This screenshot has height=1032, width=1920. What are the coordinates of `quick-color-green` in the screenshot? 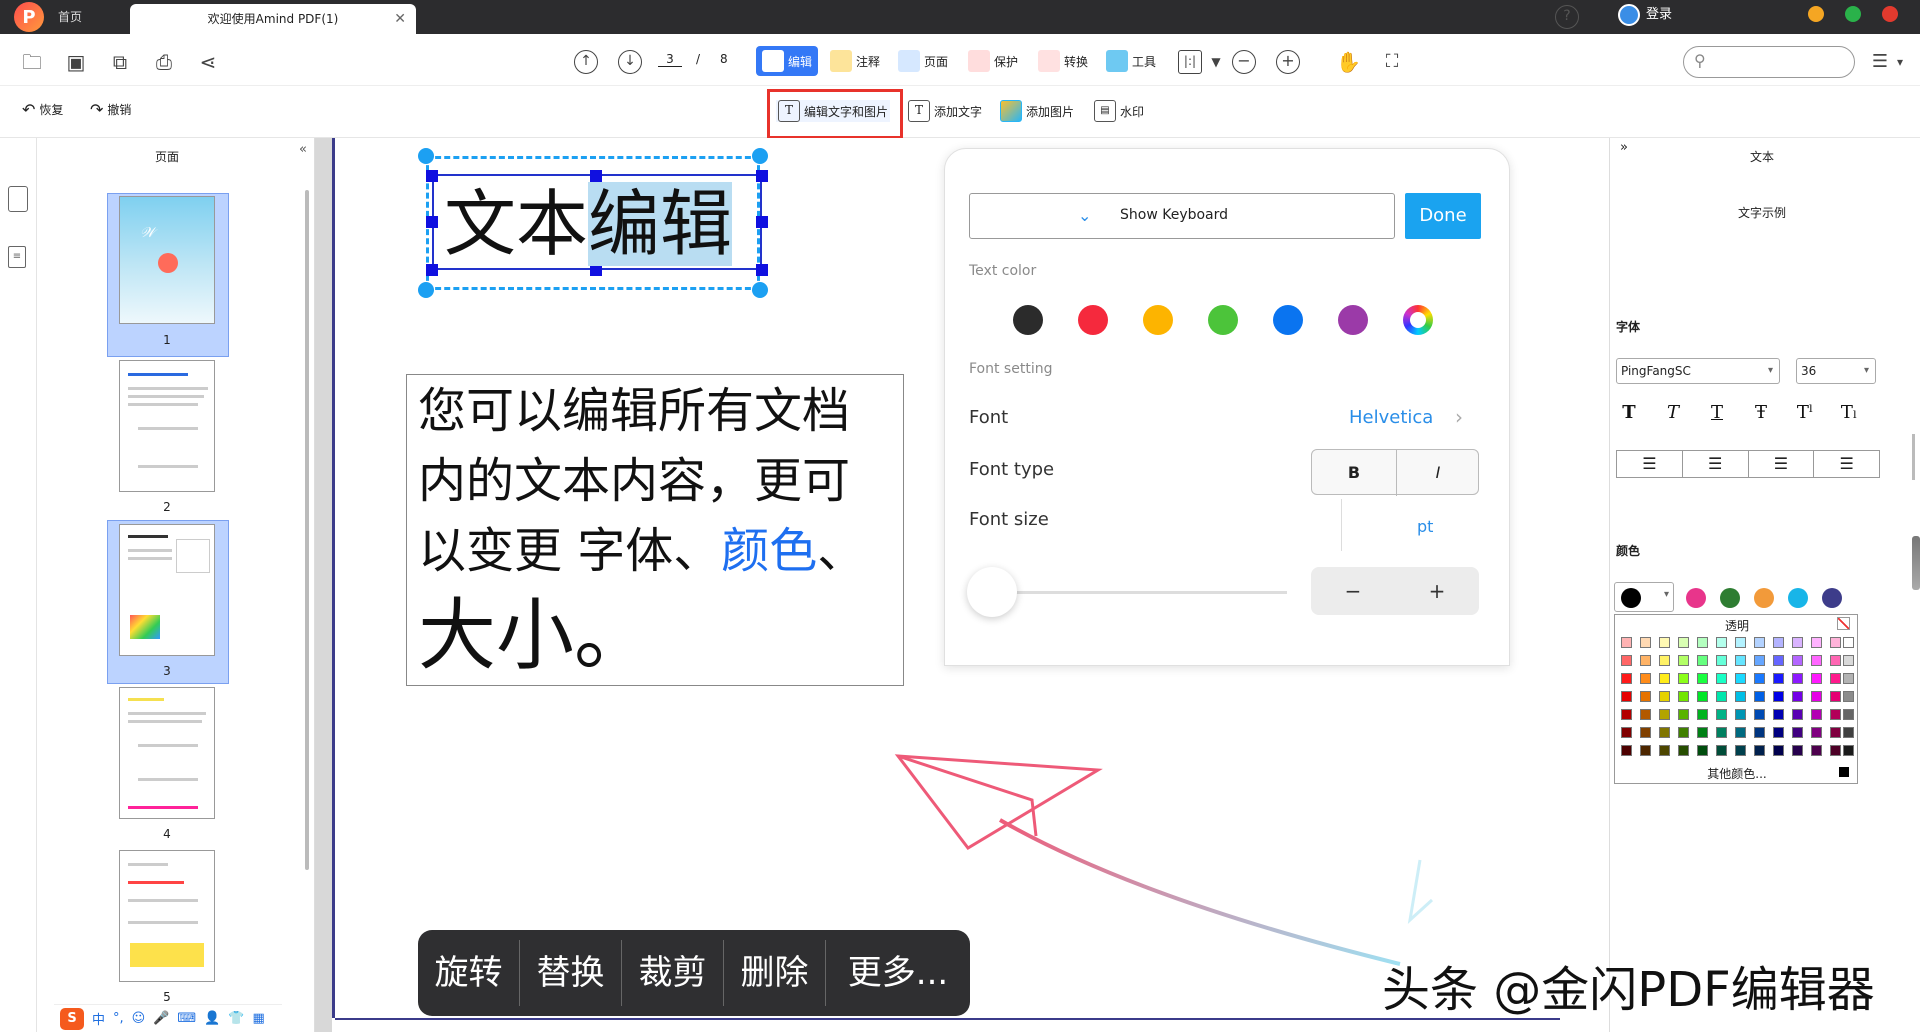 It's located at (1730, 598).